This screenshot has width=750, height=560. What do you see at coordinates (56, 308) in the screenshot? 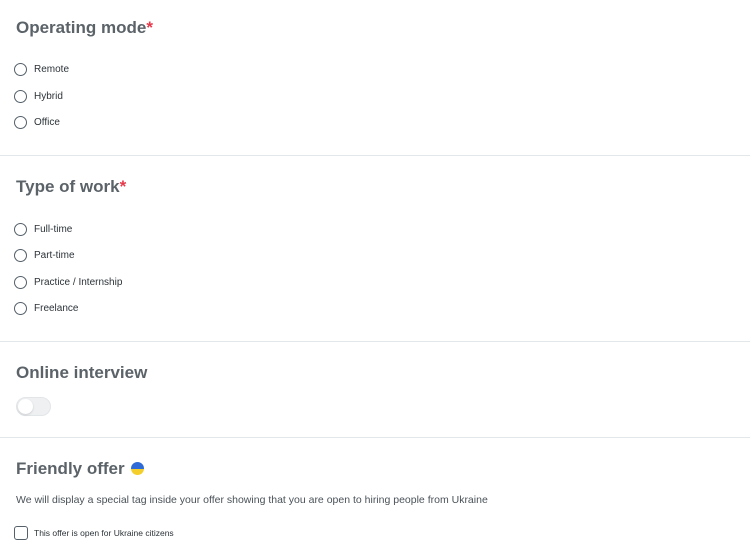
I see `radio-label: Freelance` at bounding box center [56, 308].